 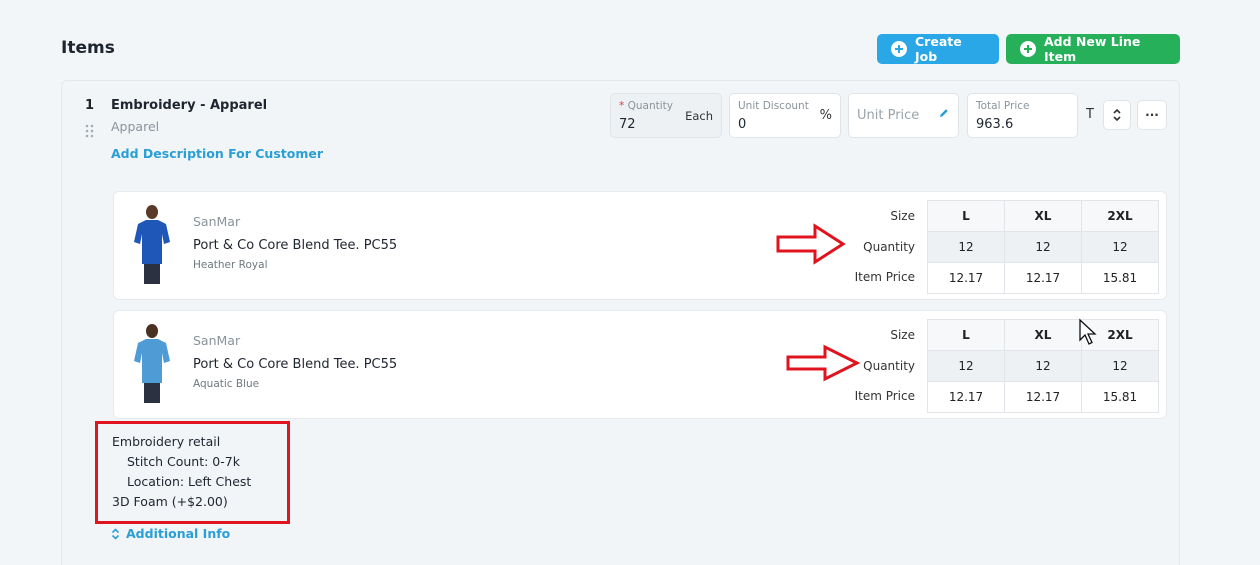 What do you see at coordinates (90, 131) in the screenshot?
I see `drag-handle-icon` at bounding box center [90, 131].